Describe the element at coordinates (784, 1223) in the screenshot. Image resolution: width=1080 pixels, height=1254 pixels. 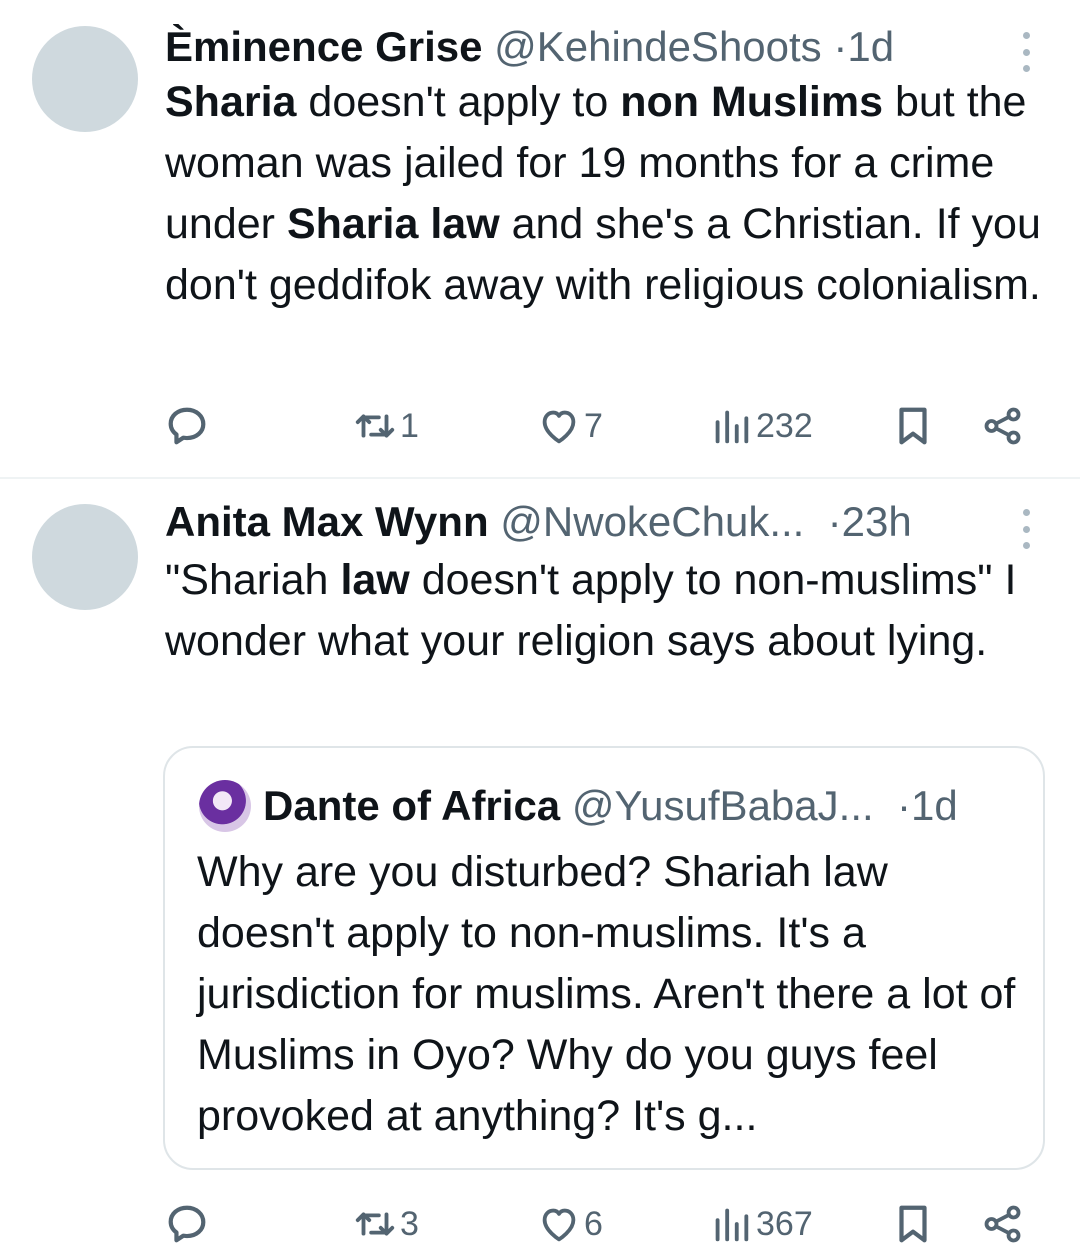
I see `views-count: 367` at that location.